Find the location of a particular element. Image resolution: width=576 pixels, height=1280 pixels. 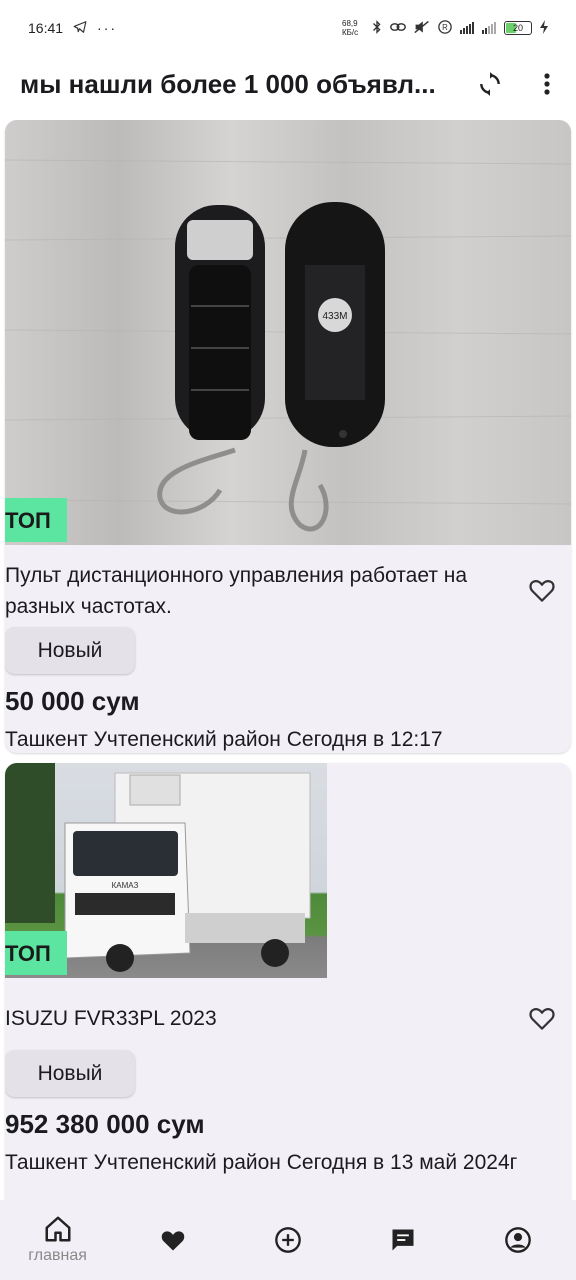

more-notifications-icon: ··· is located at coordinates (107, 28).